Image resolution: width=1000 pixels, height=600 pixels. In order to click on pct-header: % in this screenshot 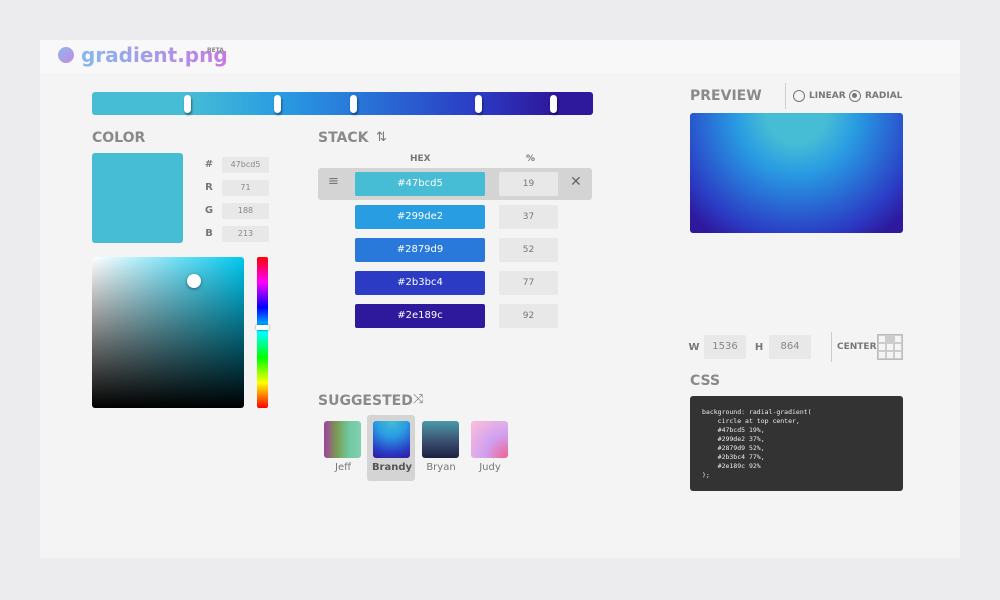, I will do `click(531, 159)`.